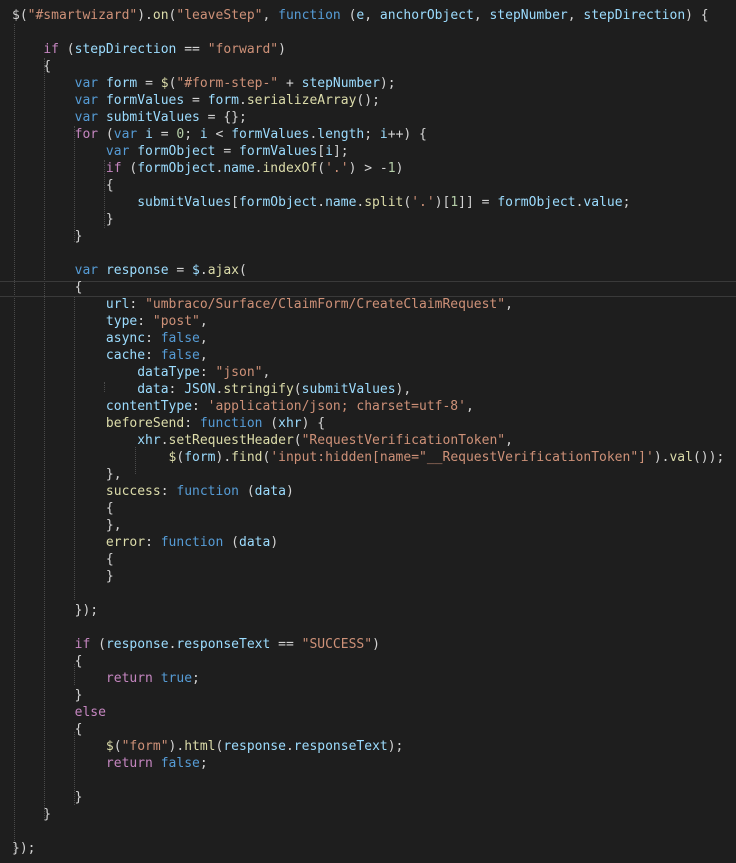 Image resolution: width=736 pixels, height=863 pixels. I want to click on code-line: if (response.responseText == "SUCCESS"), so click(196, 644).